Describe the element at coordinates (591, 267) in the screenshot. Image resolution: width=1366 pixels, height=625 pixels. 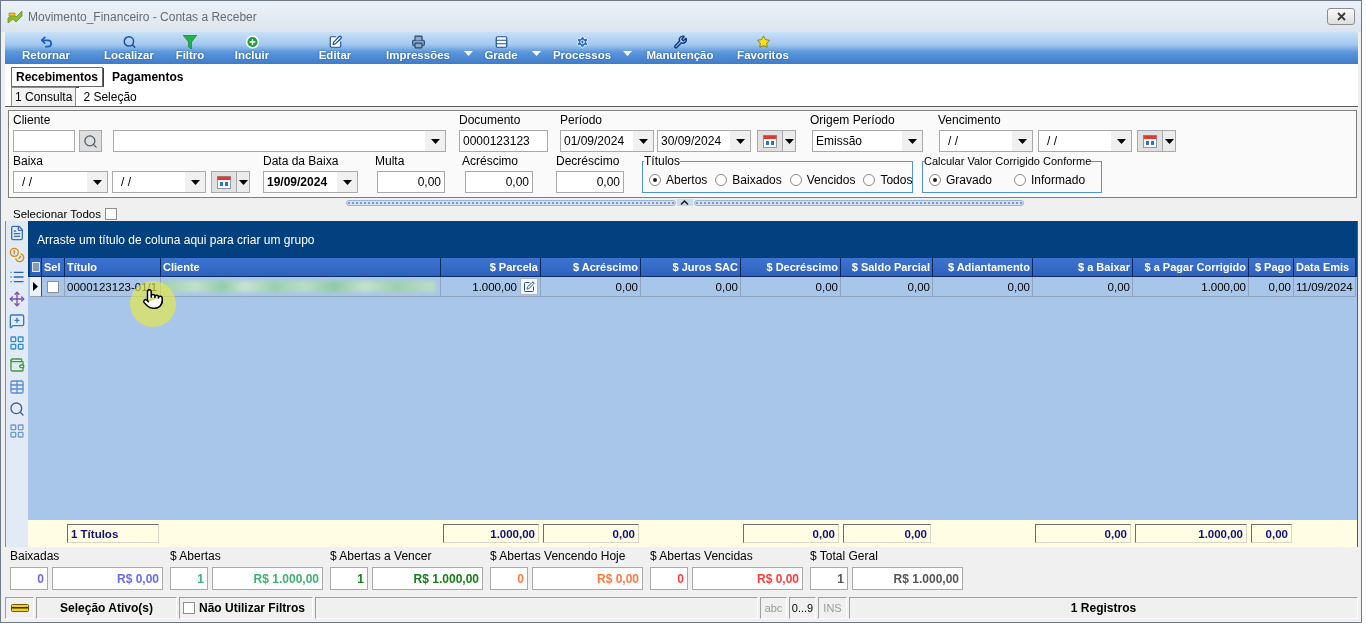
I see `column-header: $ Acréscimo` at that location.